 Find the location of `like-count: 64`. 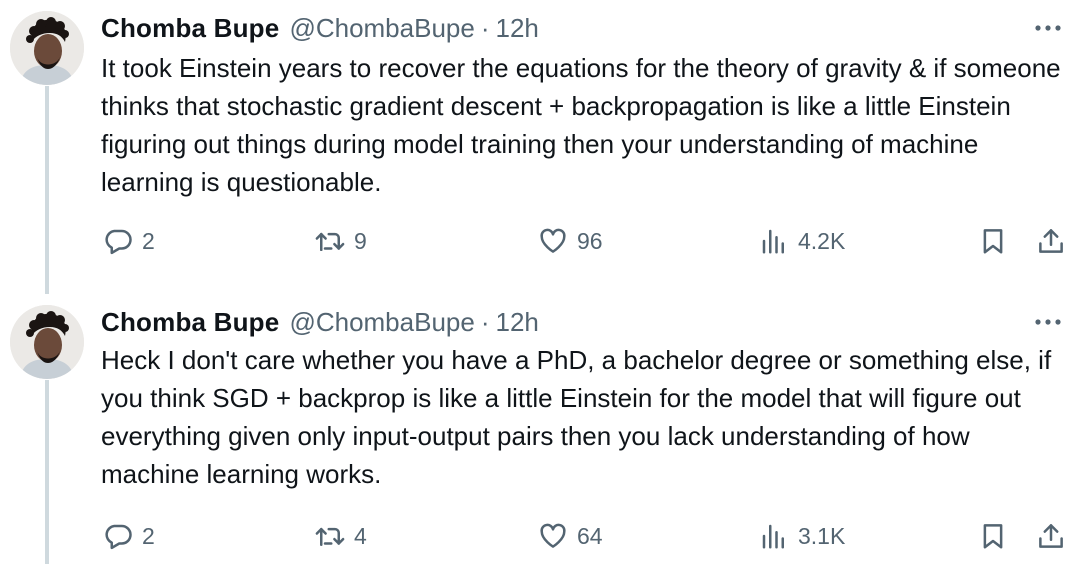

like-count: 64 is located at coordinates (590, 535).